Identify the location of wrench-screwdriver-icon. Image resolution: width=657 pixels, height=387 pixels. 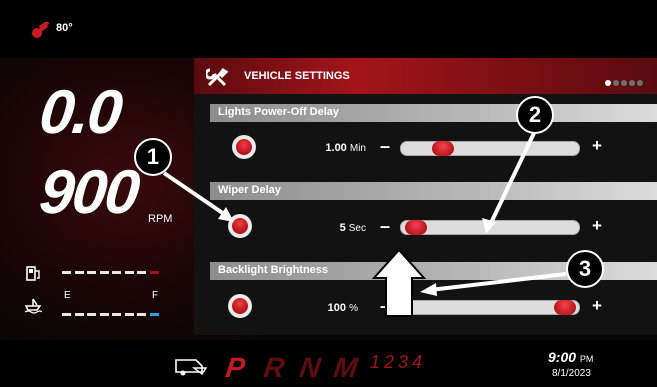
(217, 77).